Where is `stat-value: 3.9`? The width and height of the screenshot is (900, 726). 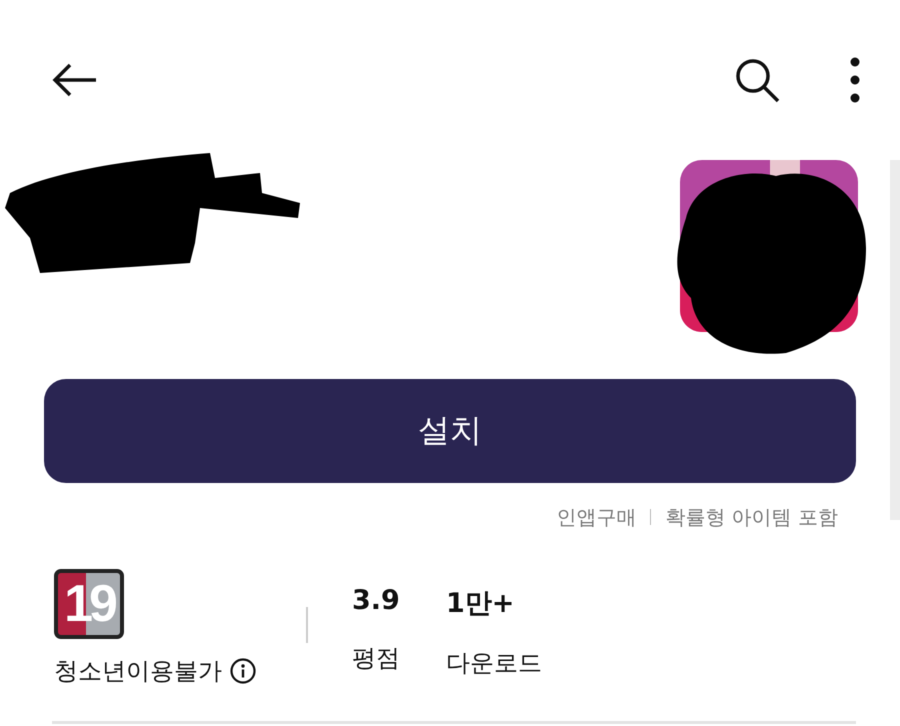 stat-value: 3.9 is located at coordinates (376, 600).